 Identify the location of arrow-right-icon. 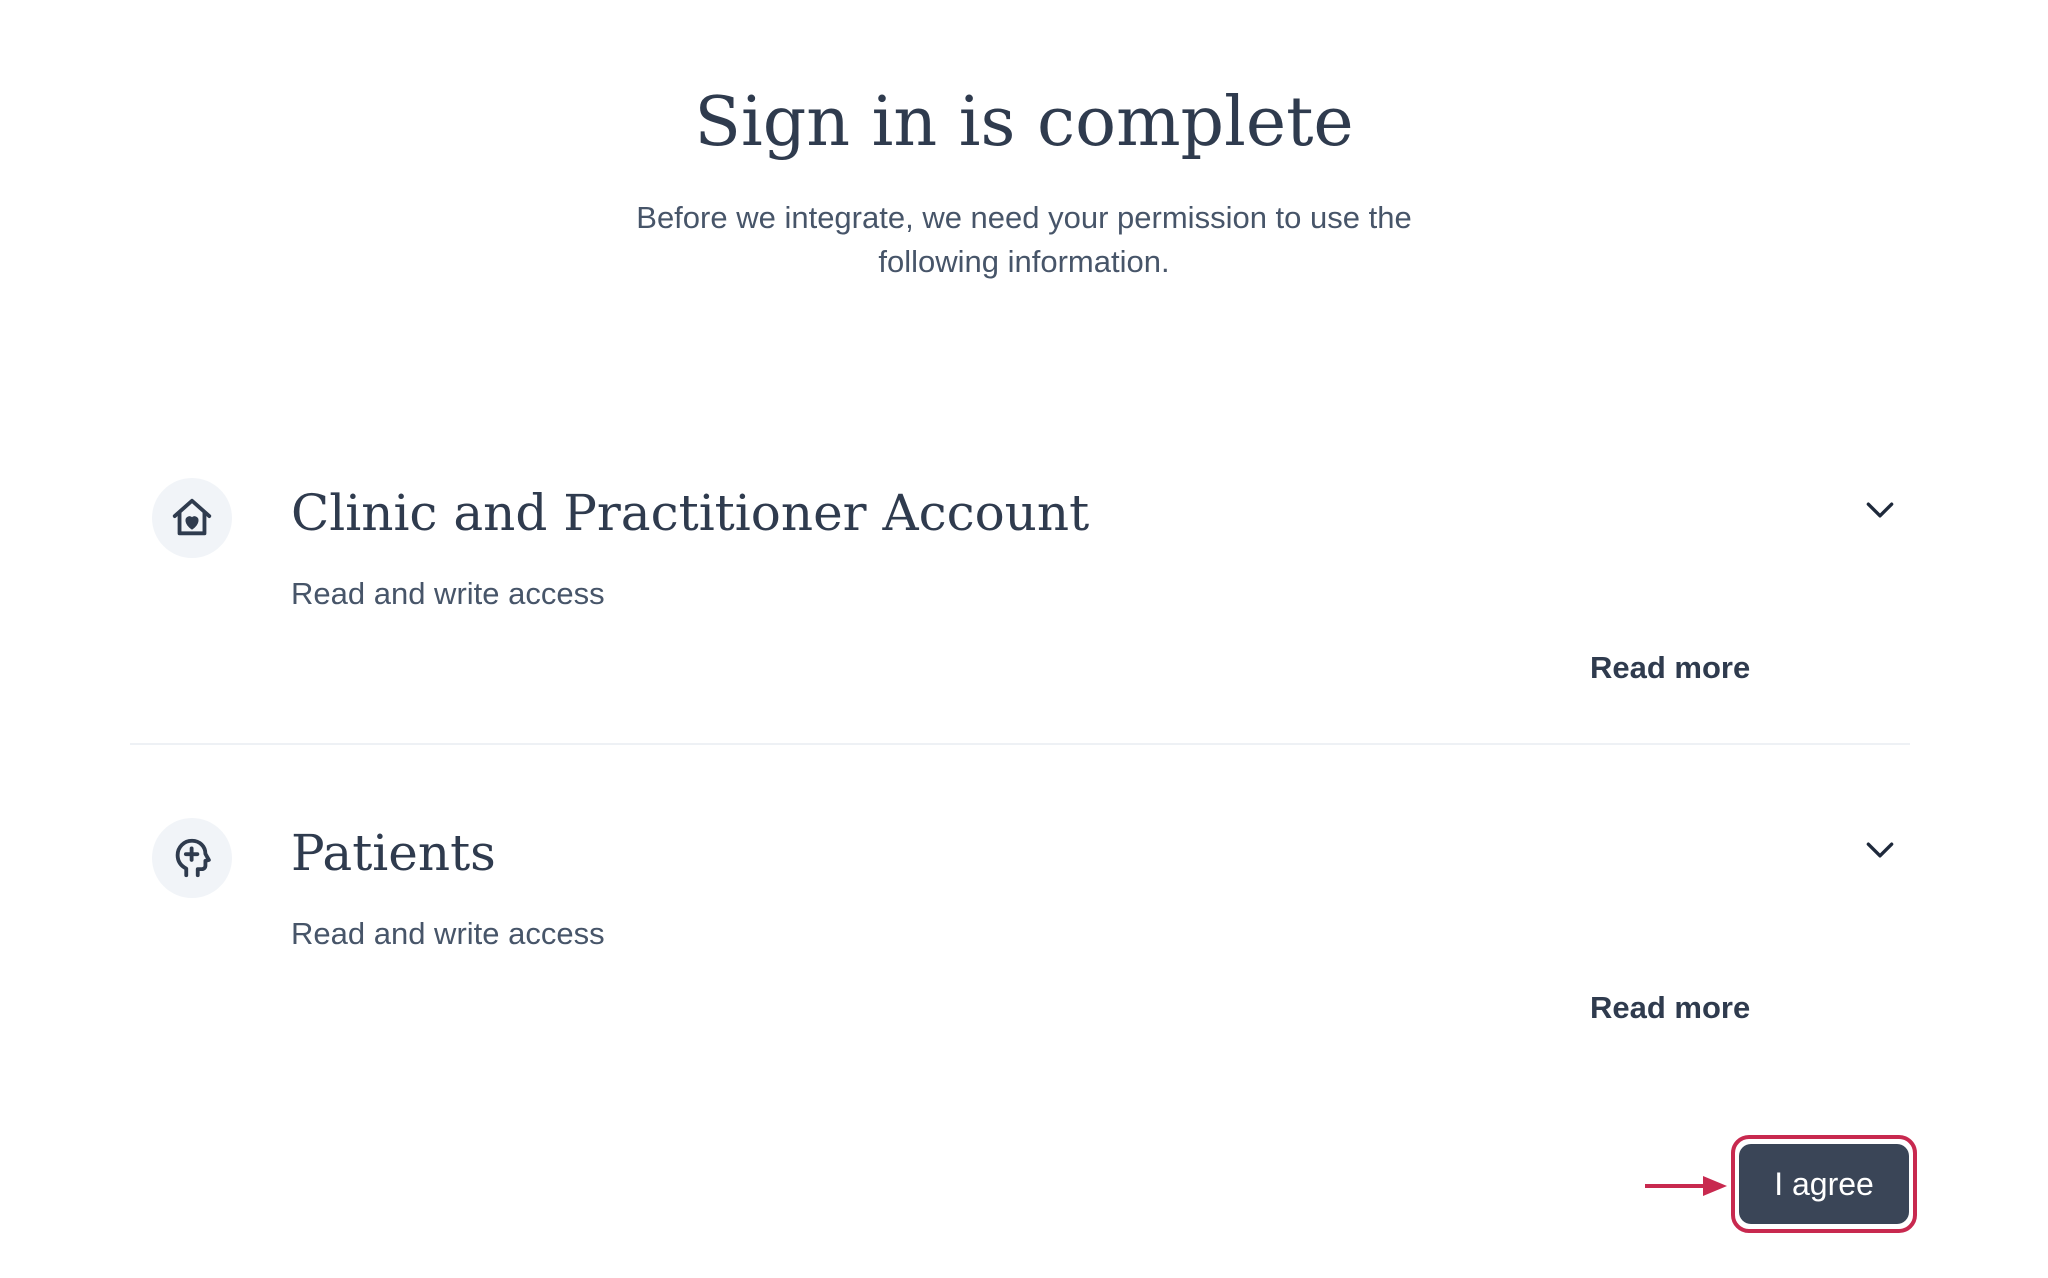
(1686, 1186).